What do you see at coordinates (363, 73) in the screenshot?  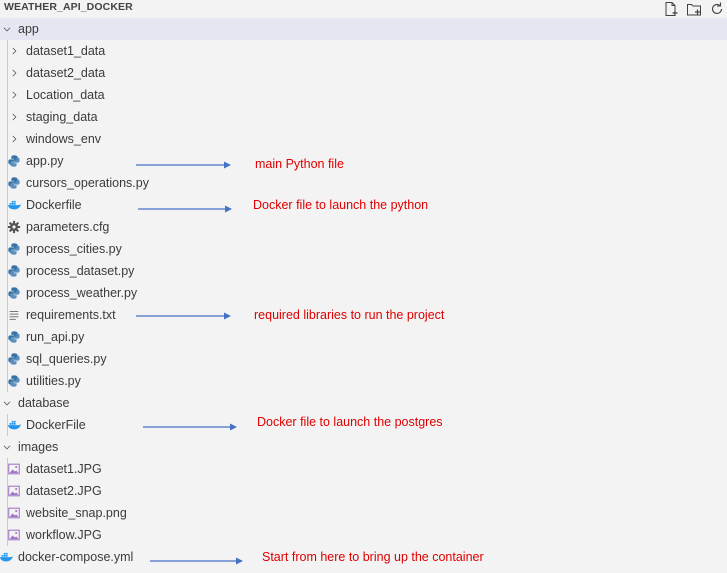 I see `folder-dataset2_data: dataset2_data` at bounding box center [363, 73].